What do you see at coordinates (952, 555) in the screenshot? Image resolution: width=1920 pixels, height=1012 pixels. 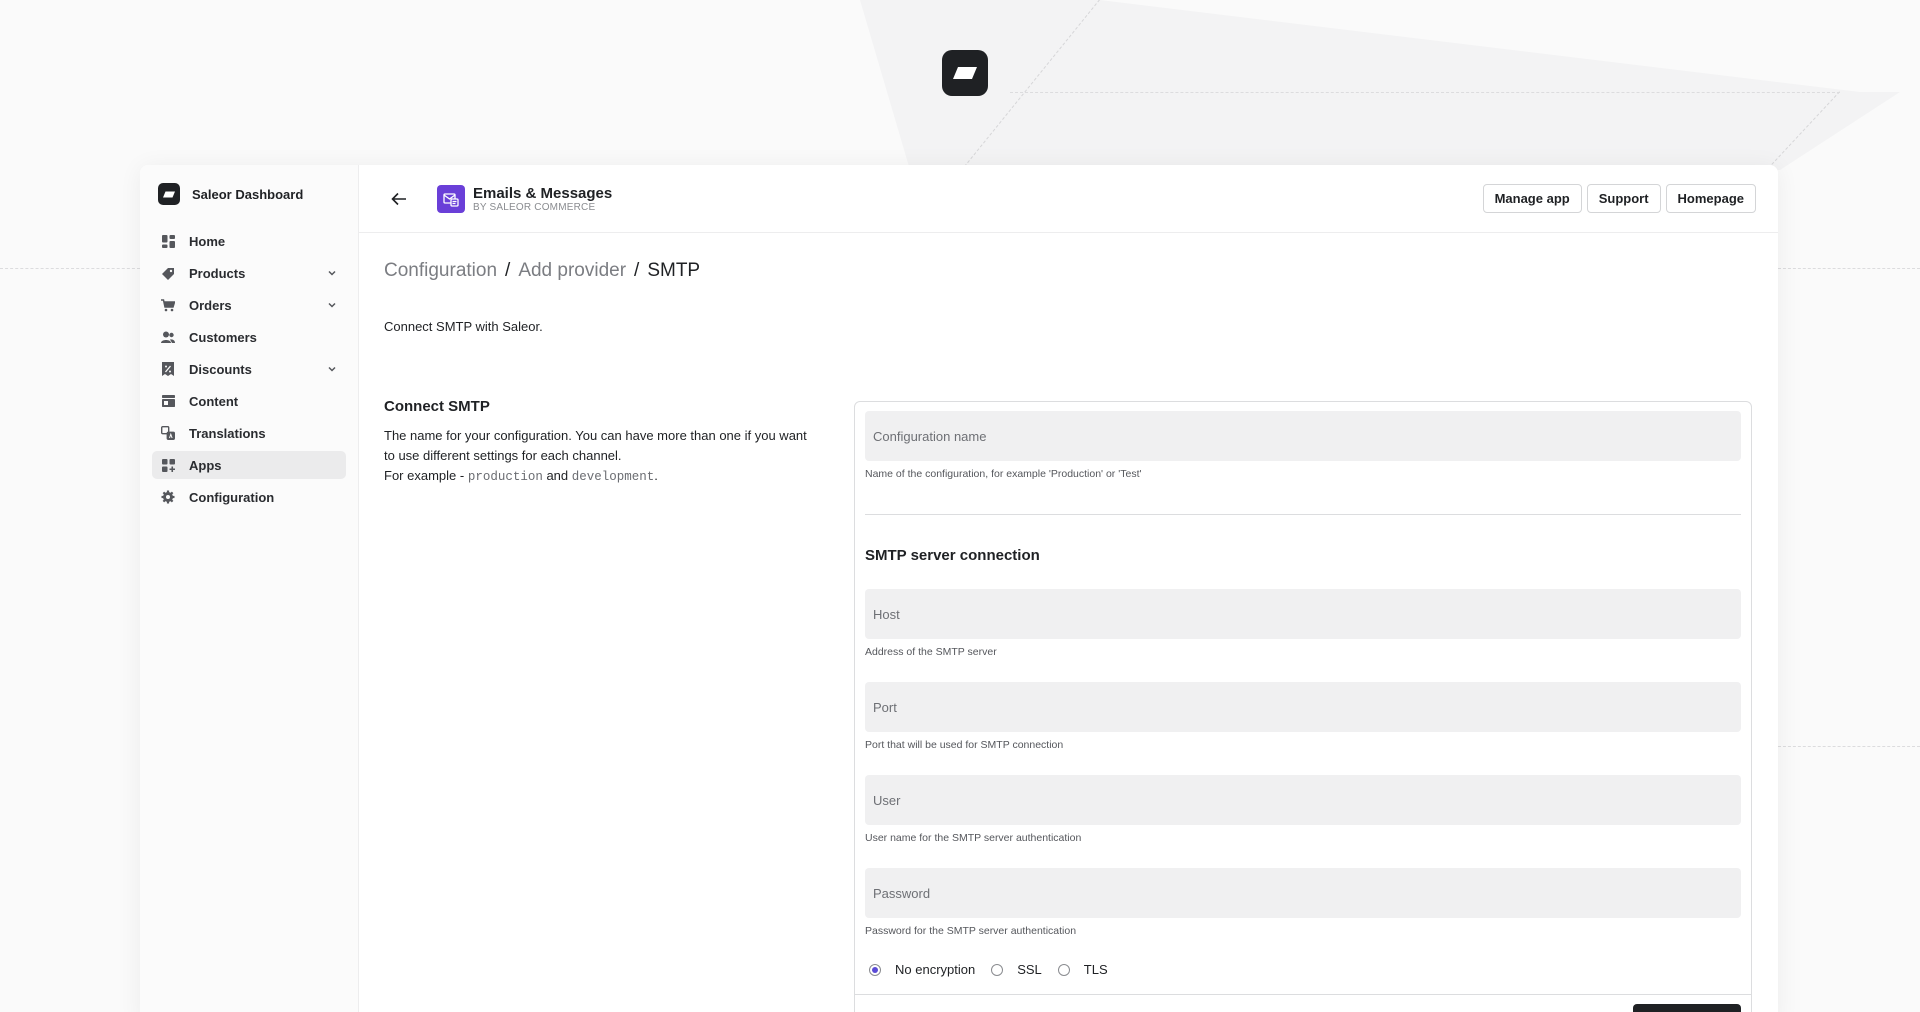 I see `smtp-section-title: SMTP server connection` at bounding box center [952, 555].